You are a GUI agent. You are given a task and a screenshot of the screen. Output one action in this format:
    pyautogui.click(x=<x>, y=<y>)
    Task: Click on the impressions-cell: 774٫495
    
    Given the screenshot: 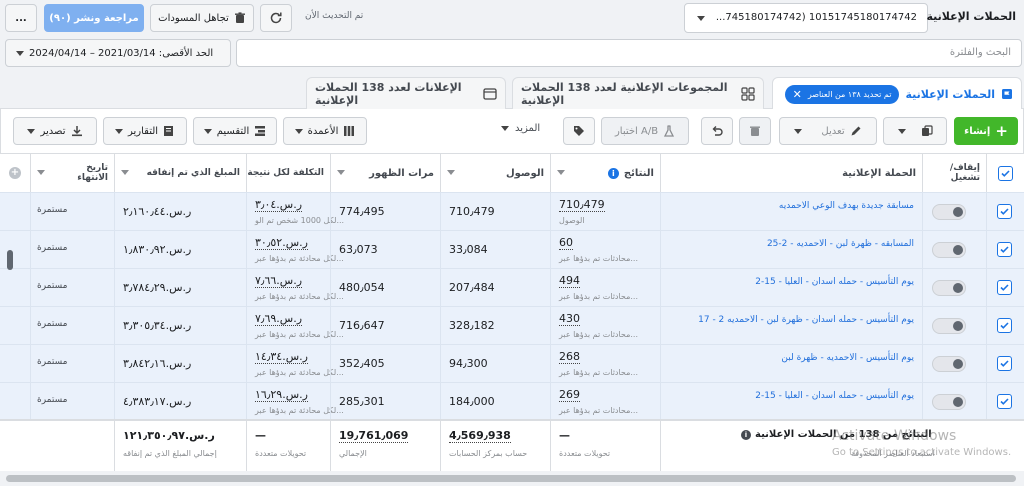 What is the action you would take?
    pyautogui.click(x=385, y=212)
    